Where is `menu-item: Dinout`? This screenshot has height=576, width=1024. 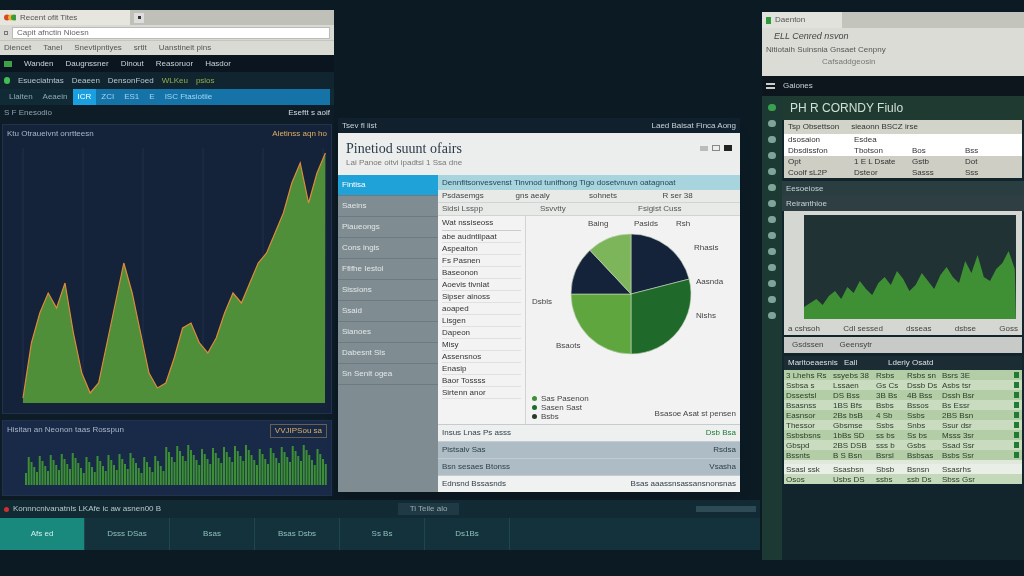 menu-item: Dinout is located at coordinates (132, 63).